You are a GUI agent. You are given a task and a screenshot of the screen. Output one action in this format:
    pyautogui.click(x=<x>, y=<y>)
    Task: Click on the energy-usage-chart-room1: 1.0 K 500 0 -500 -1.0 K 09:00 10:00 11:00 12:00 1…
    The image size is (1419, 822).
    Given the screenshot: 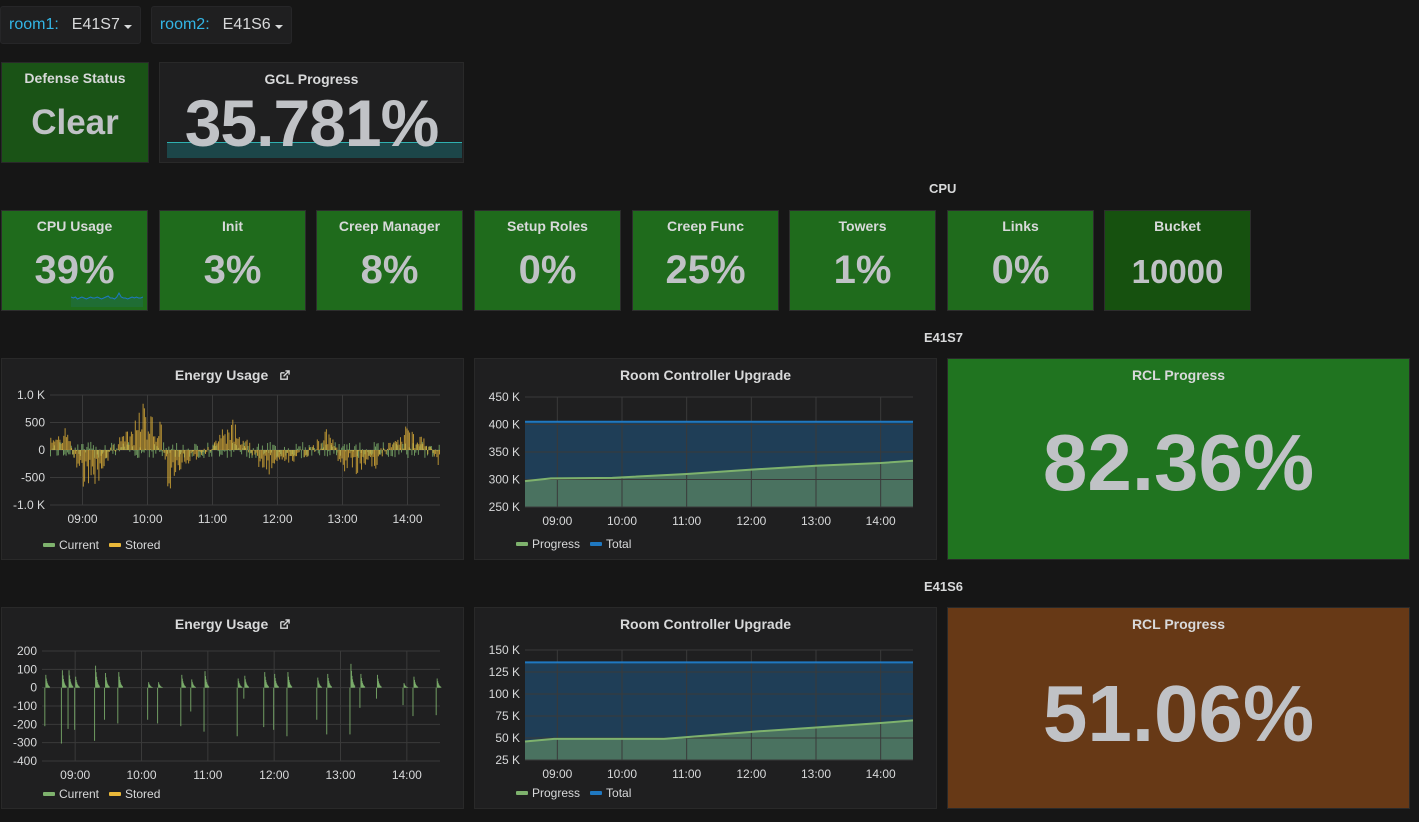 What is the action you would take?
    pyautogui.click(x=233, y=459)
    